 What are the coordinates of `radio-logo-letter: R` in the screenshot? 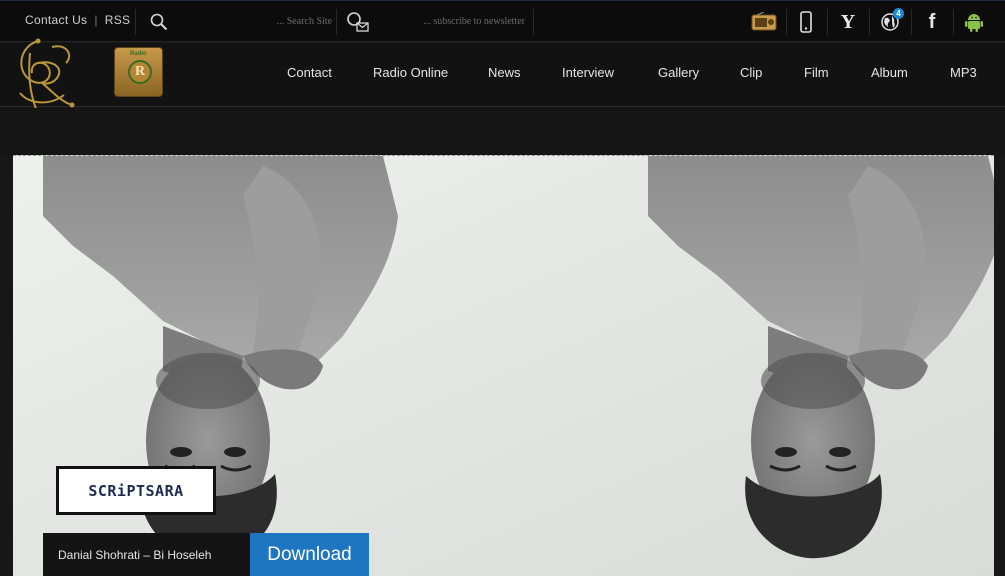 It's located at (140, 72).